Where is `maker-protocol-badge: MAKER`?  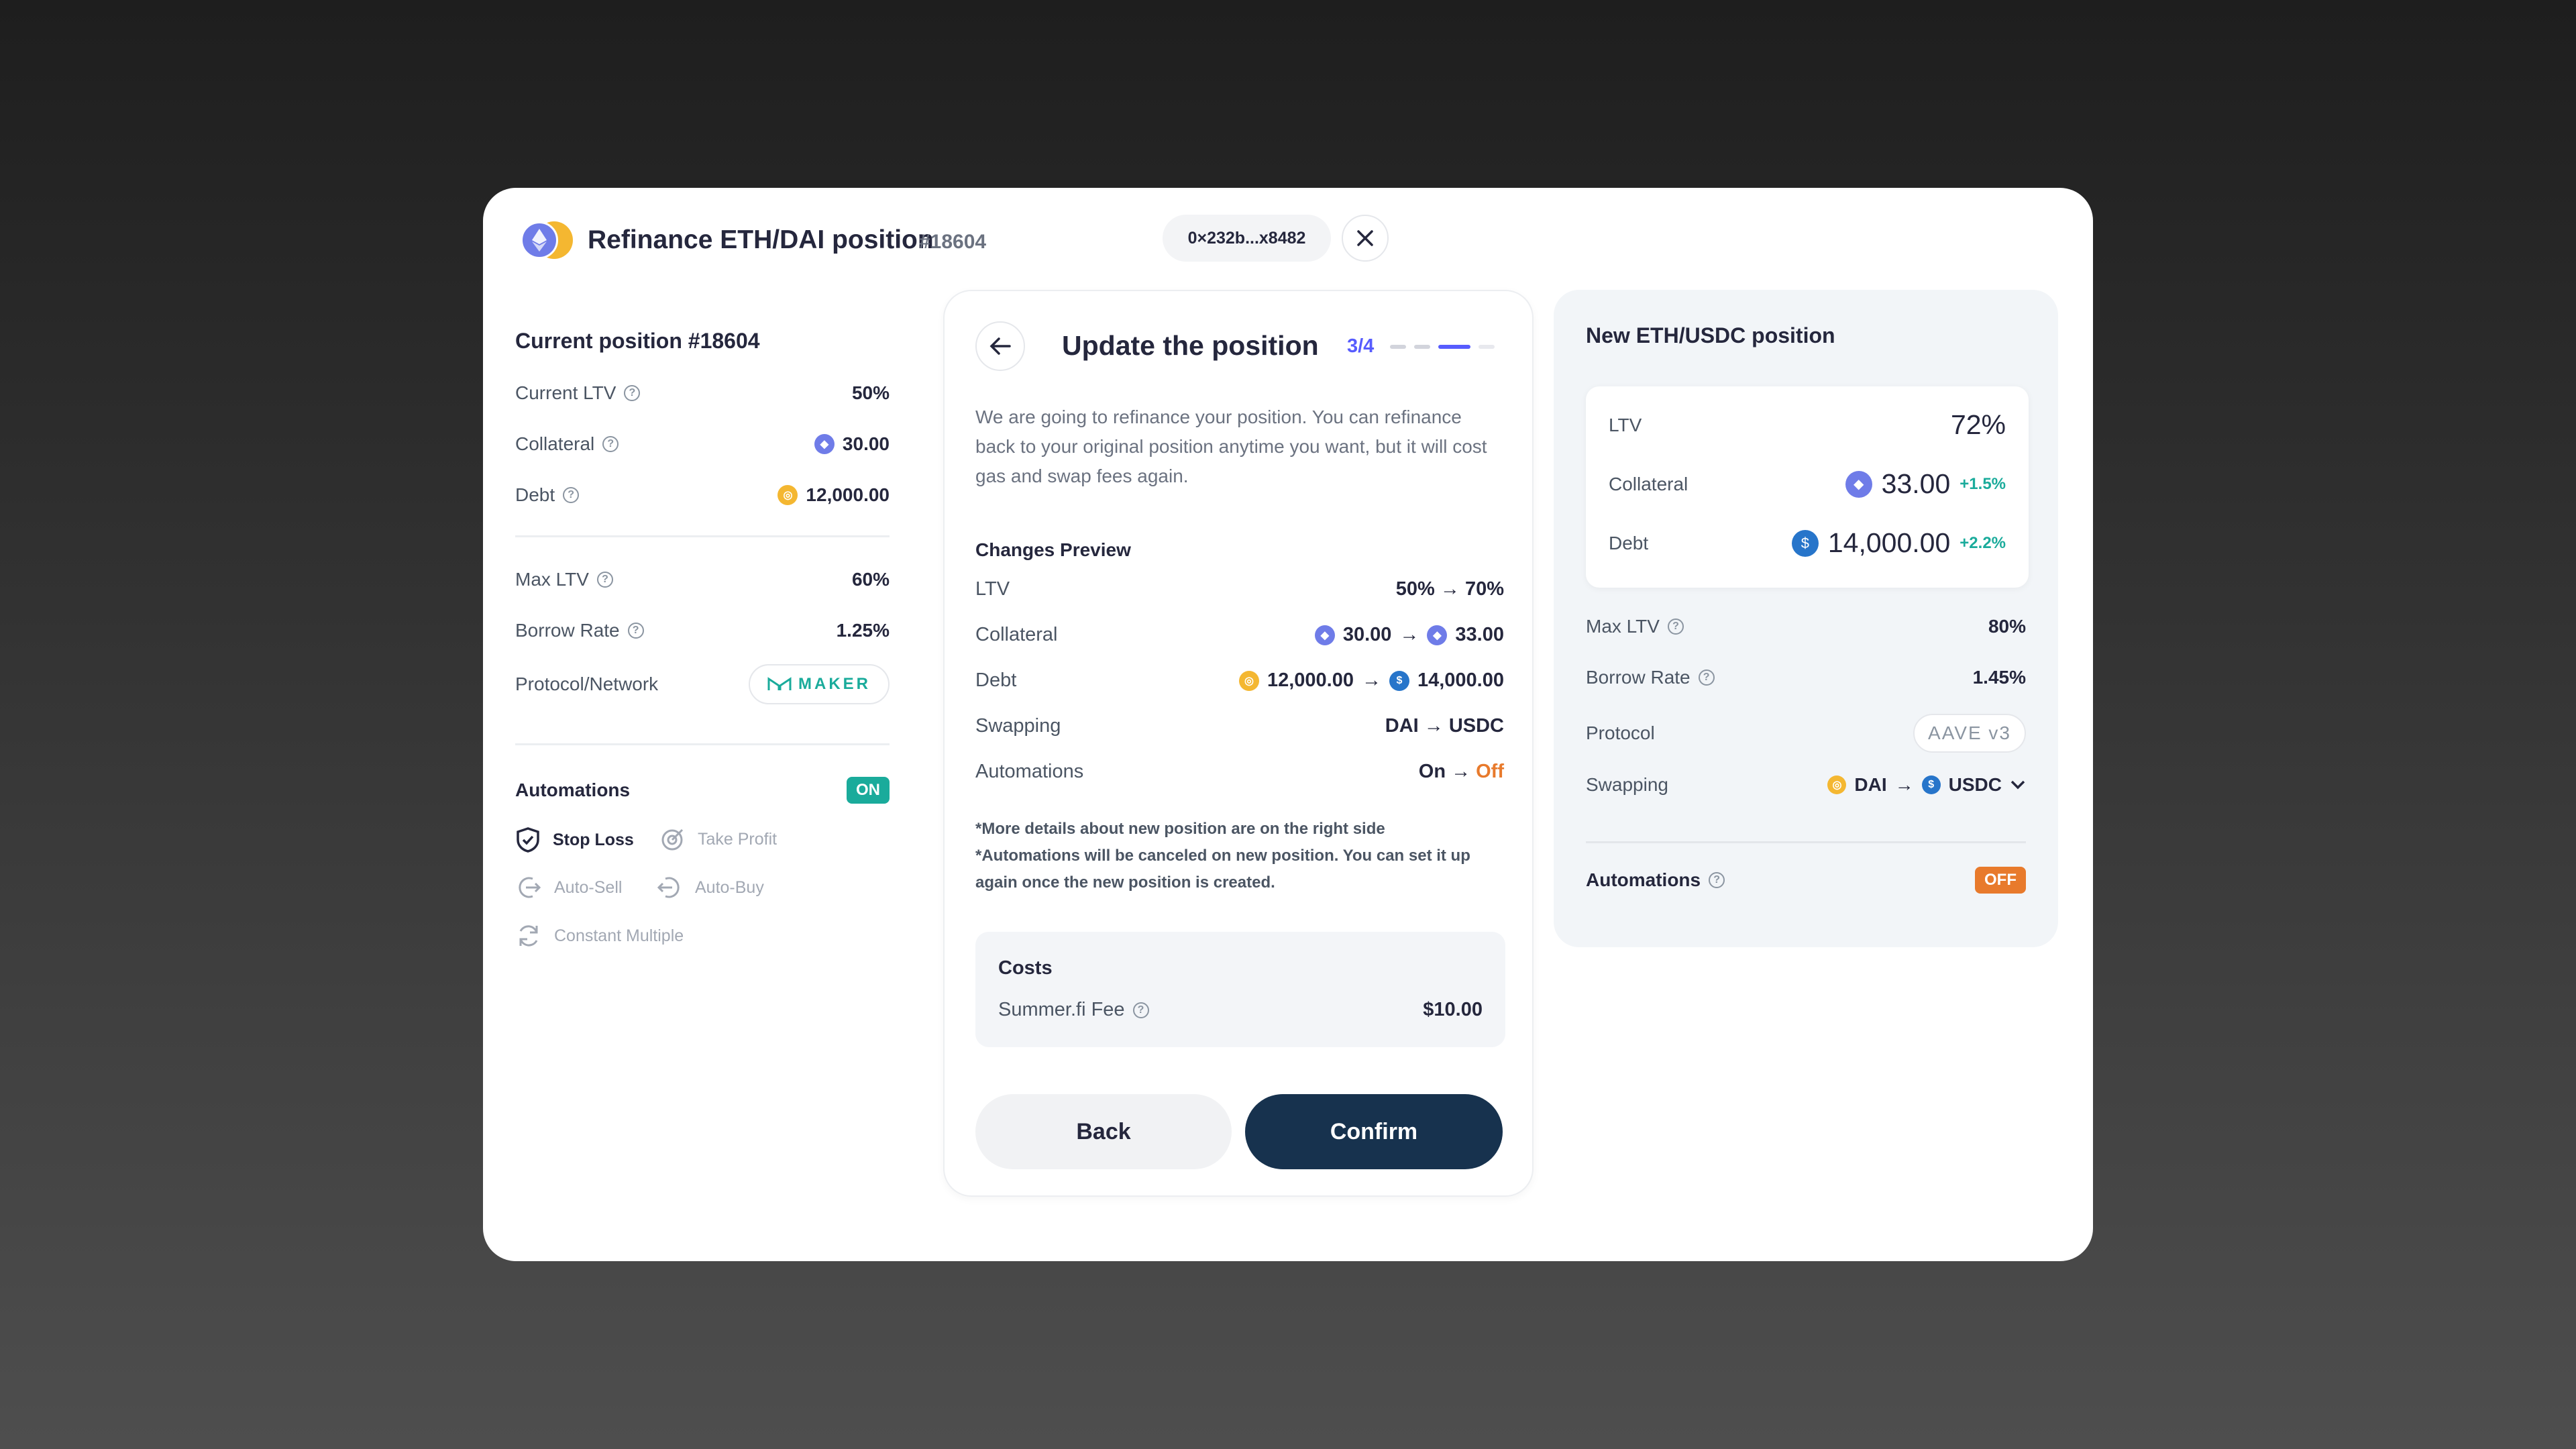
maker-protocol-badge: MAKER is located at coordinates (819, 684).